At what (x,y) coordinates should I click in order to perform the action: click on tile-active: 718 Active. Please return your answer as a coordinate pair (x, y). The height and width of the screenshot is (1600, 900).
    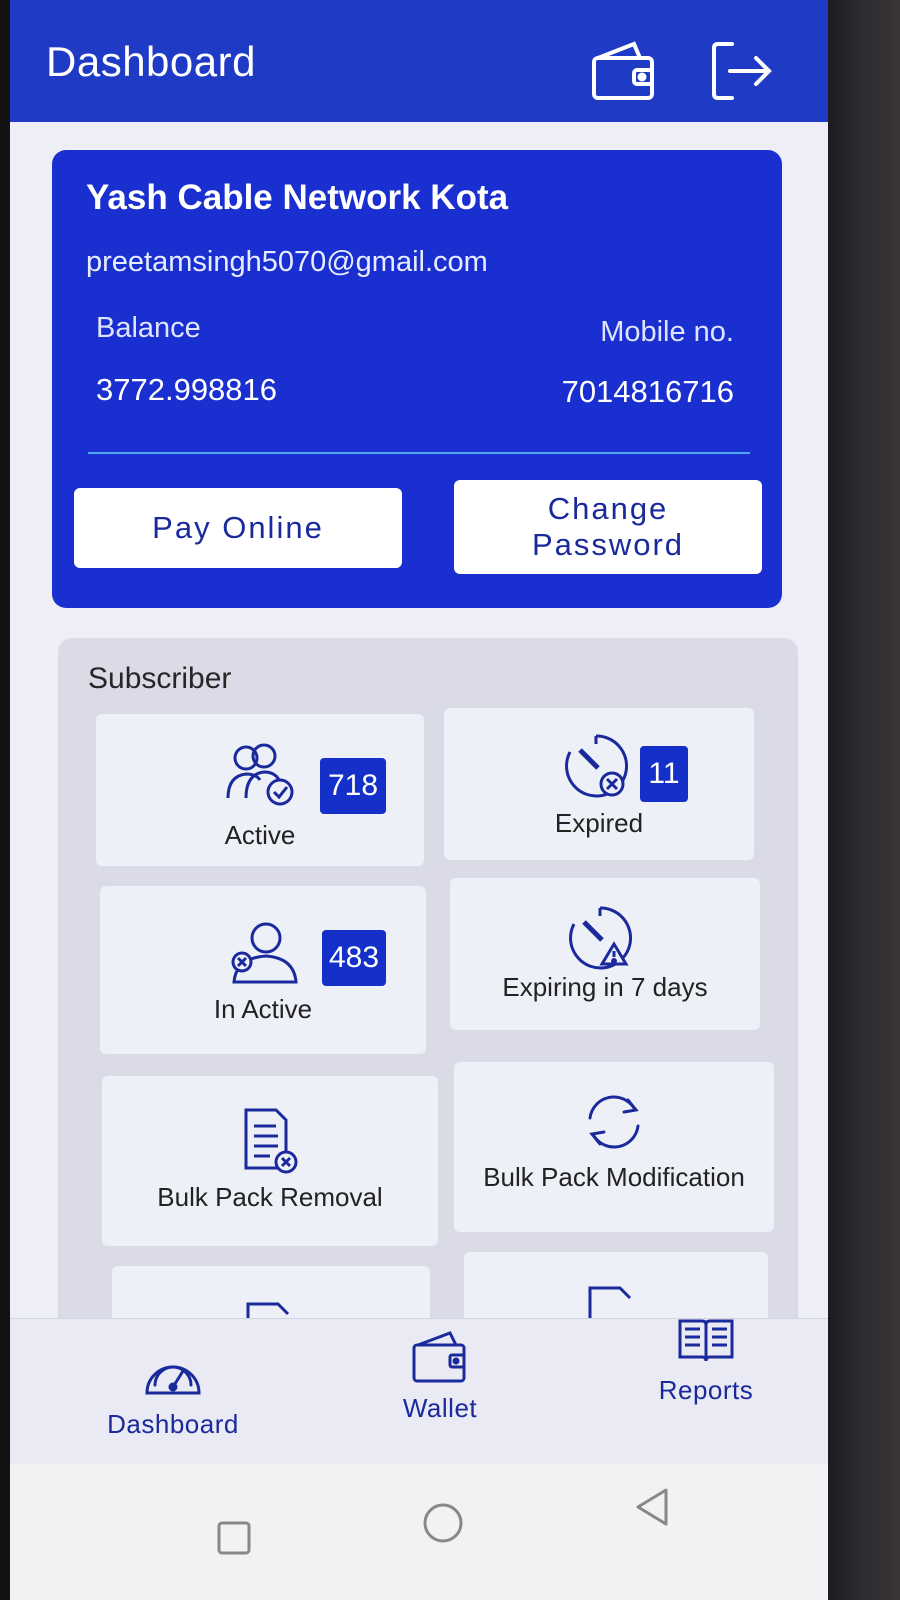
    Looking at the image, I should click on (260, 790).